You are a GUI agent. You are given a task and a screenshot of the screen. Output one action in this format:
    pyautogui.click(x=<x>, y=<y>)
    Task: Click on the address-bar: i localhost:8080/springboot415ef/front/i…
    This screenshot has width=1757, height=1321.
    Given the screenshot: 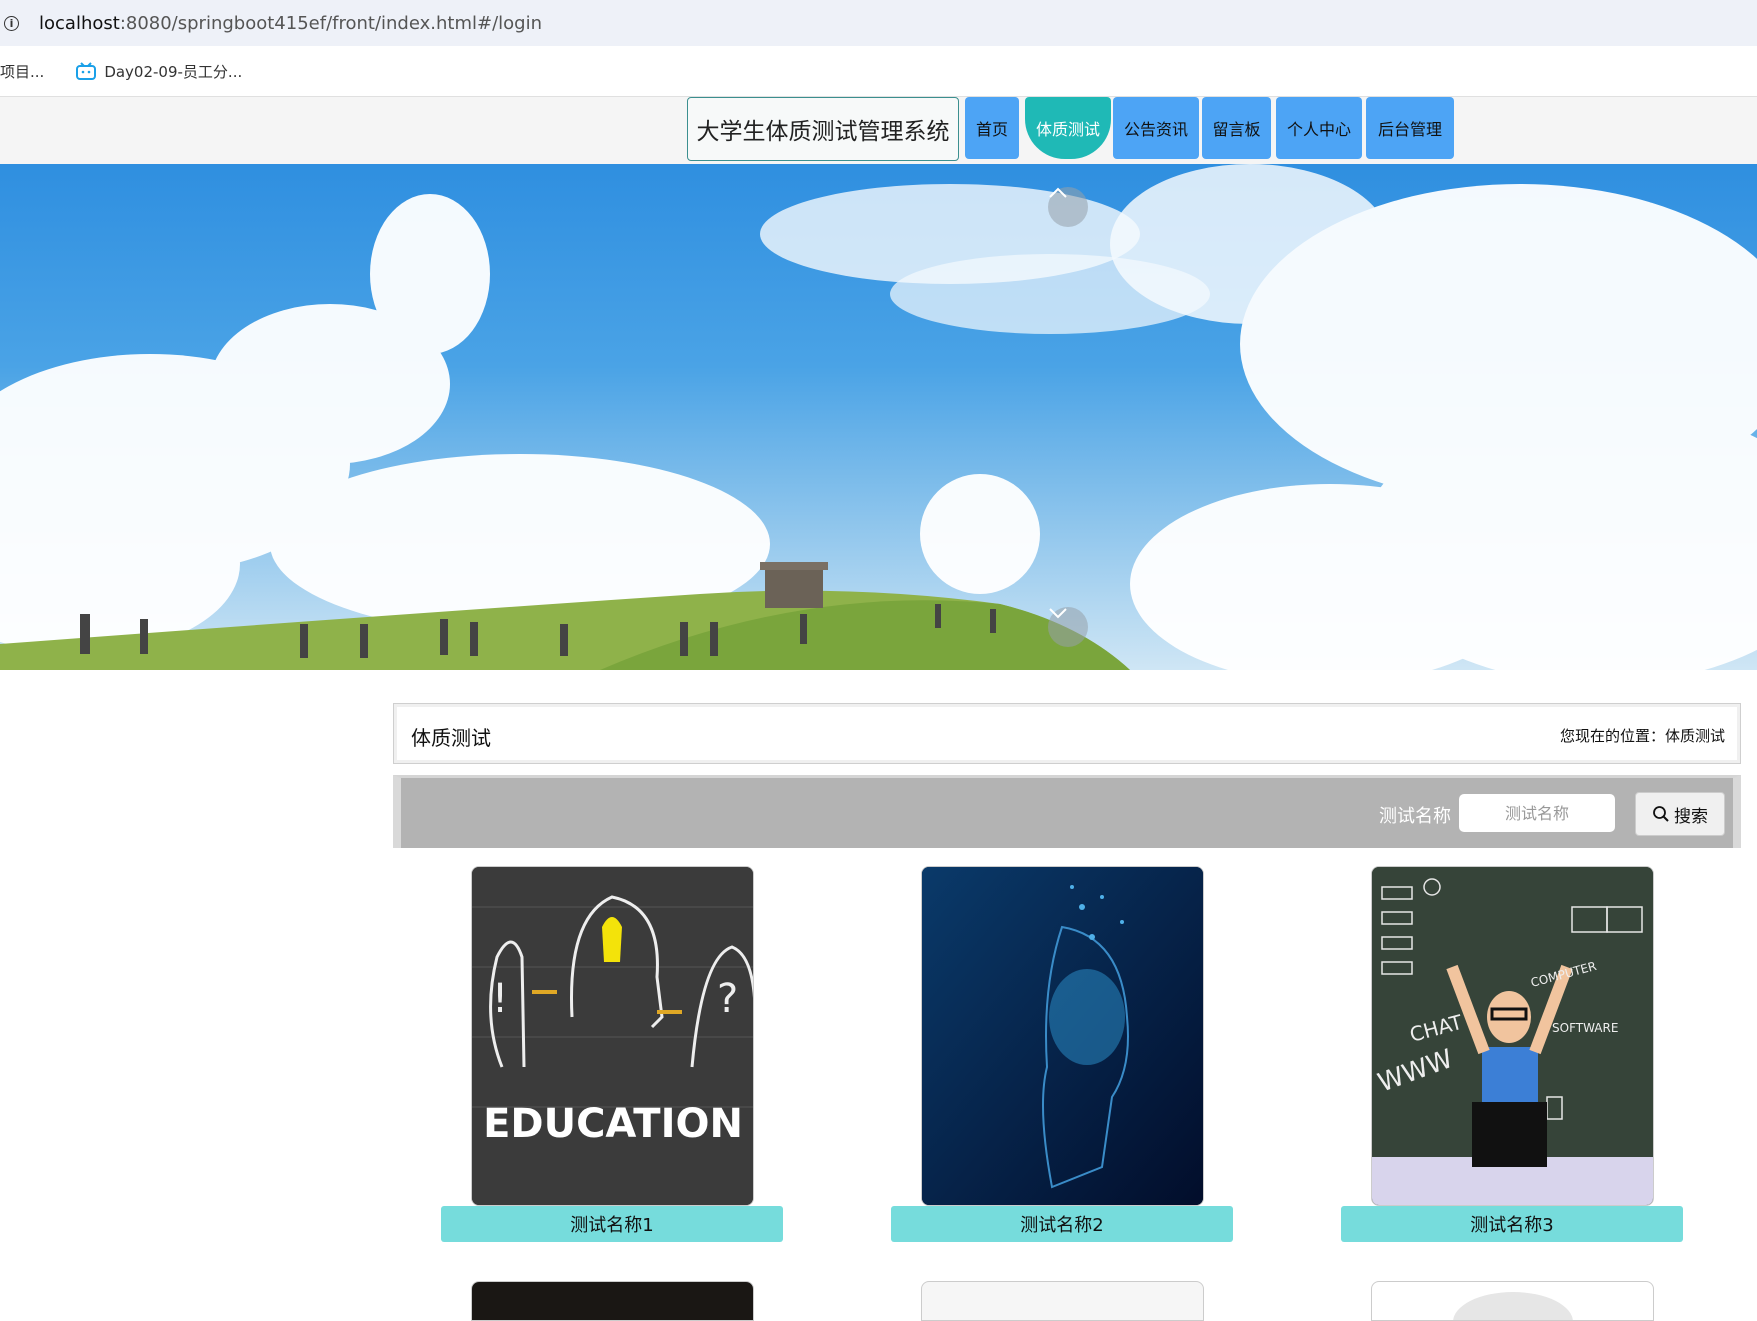 What is the action you would take?
    pyautogui.click(x=878, y=23)
    